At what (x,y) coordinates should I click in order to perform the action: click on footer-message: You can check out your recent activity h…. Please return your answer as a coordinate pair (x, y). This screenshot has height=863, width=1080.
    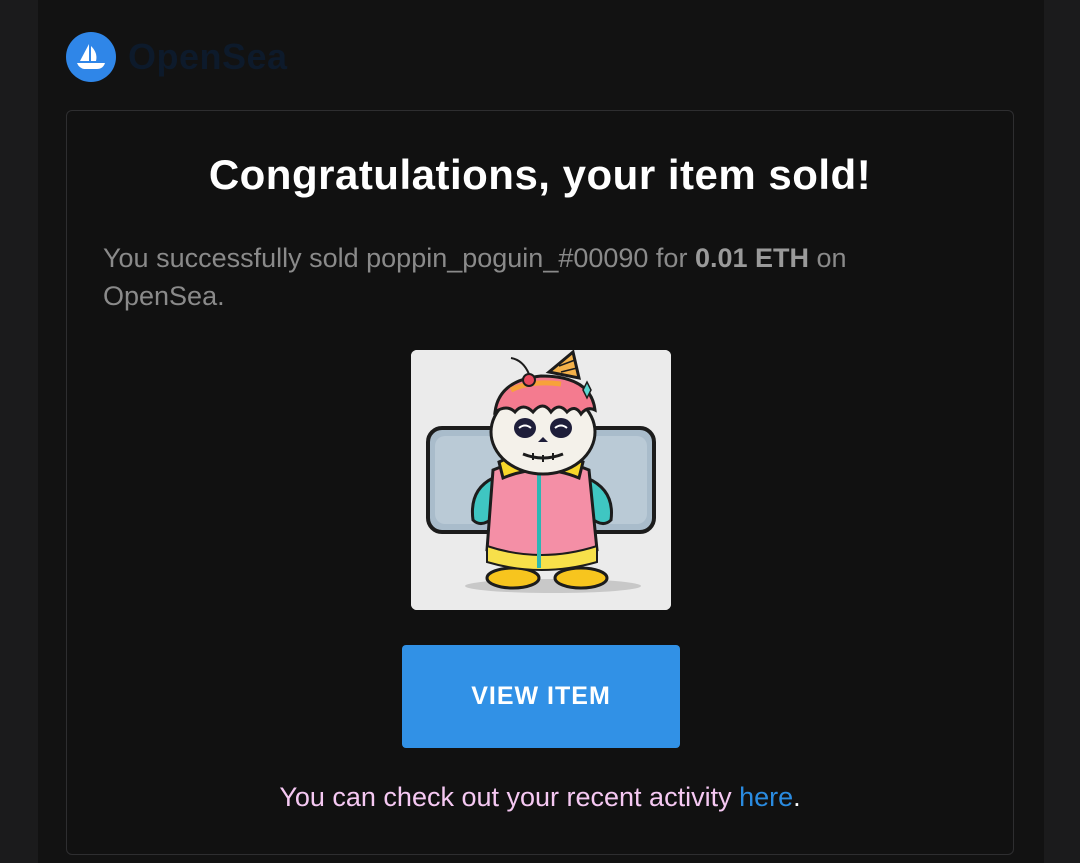
    Looking at the image, I should click on (540, 797).